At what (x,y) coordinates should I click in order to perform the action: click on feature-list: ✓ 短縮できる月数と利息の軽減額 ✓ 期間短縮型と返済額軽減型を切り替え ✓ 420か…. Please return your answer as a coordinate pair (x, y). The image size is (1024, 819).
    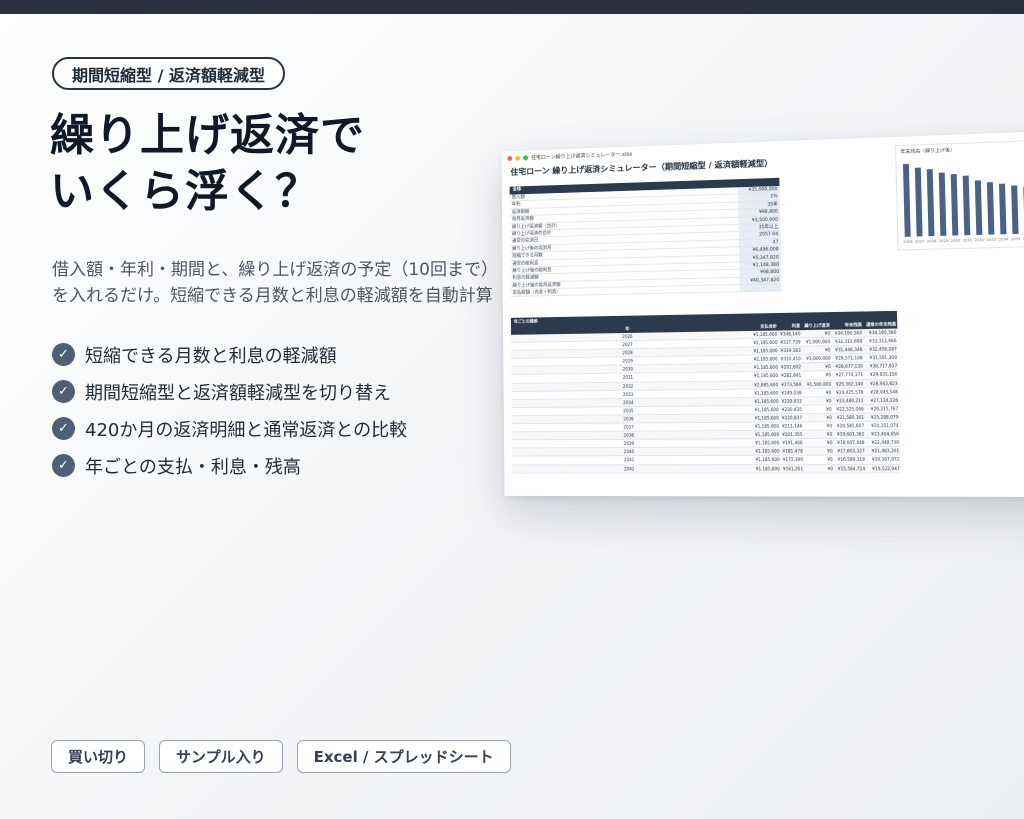
    Looking at the image, I should click on (229, 410).